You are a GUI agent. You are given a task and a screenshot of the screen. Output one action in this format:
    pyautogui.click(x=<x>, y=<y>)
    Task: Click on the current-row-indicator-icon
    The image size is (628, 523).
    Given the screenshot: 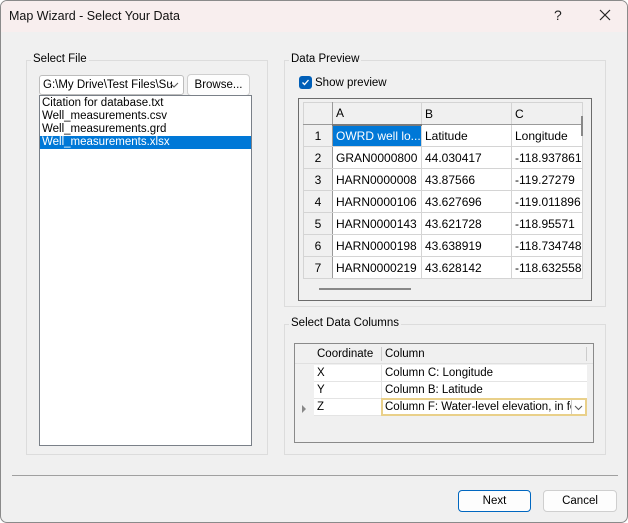 What is the action you would take?
    pyautogui.click(x=304, y=409)
    